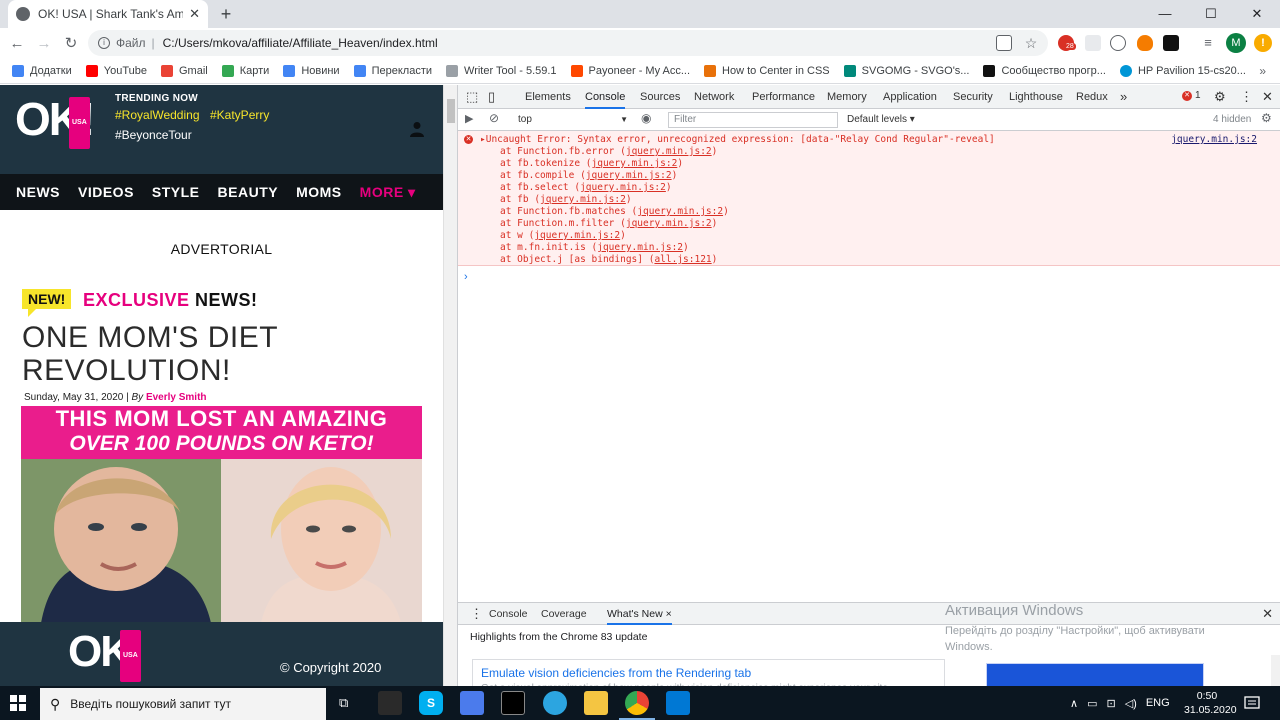  Describe the element at coordinates (390, 703) in the screenshot. I see `taskbar-app-glasses-icon` at that location.